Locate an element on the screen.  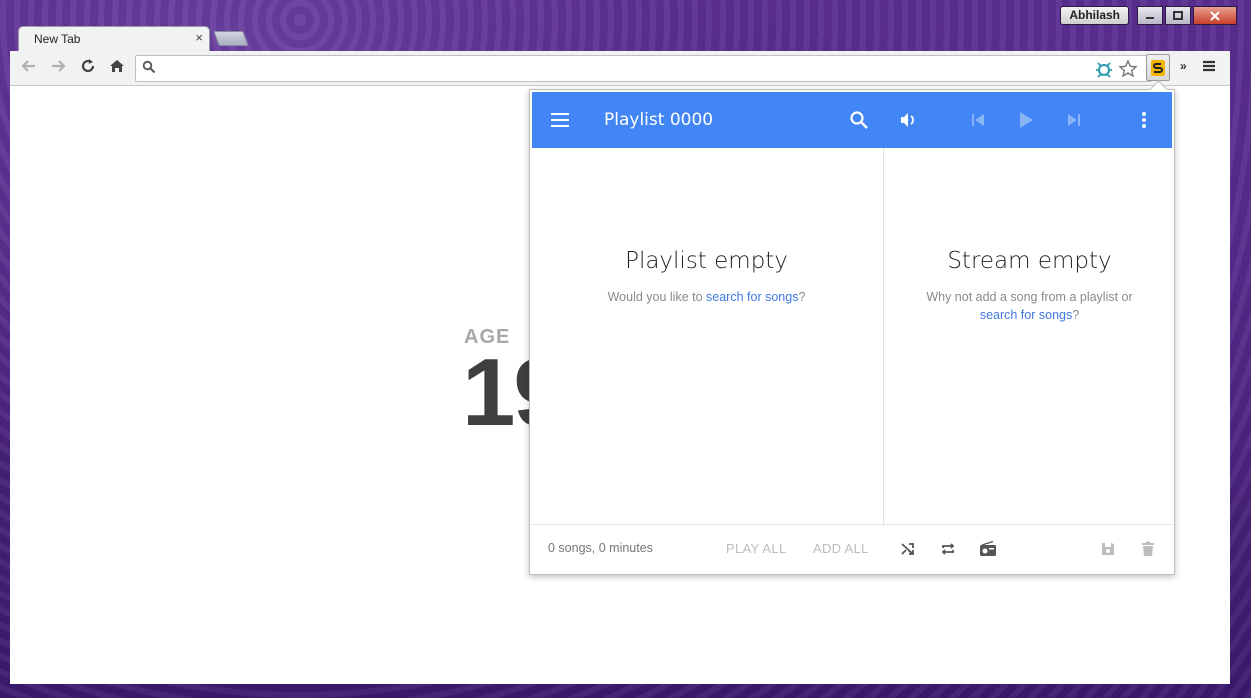
profile-button: Abhilash is located at coordinates (1094, 15).